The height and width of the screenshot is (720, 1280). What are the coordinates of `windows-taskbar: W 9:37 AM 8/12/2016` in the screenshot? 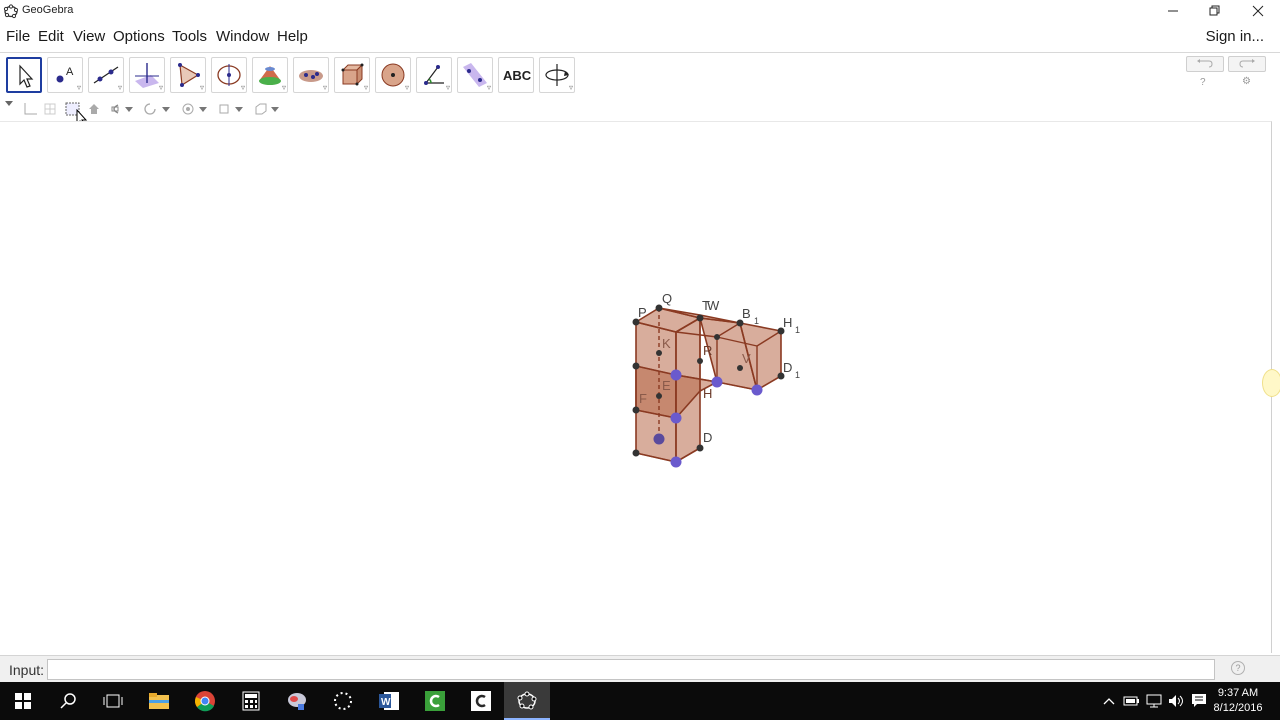 It's located at (640, 701).